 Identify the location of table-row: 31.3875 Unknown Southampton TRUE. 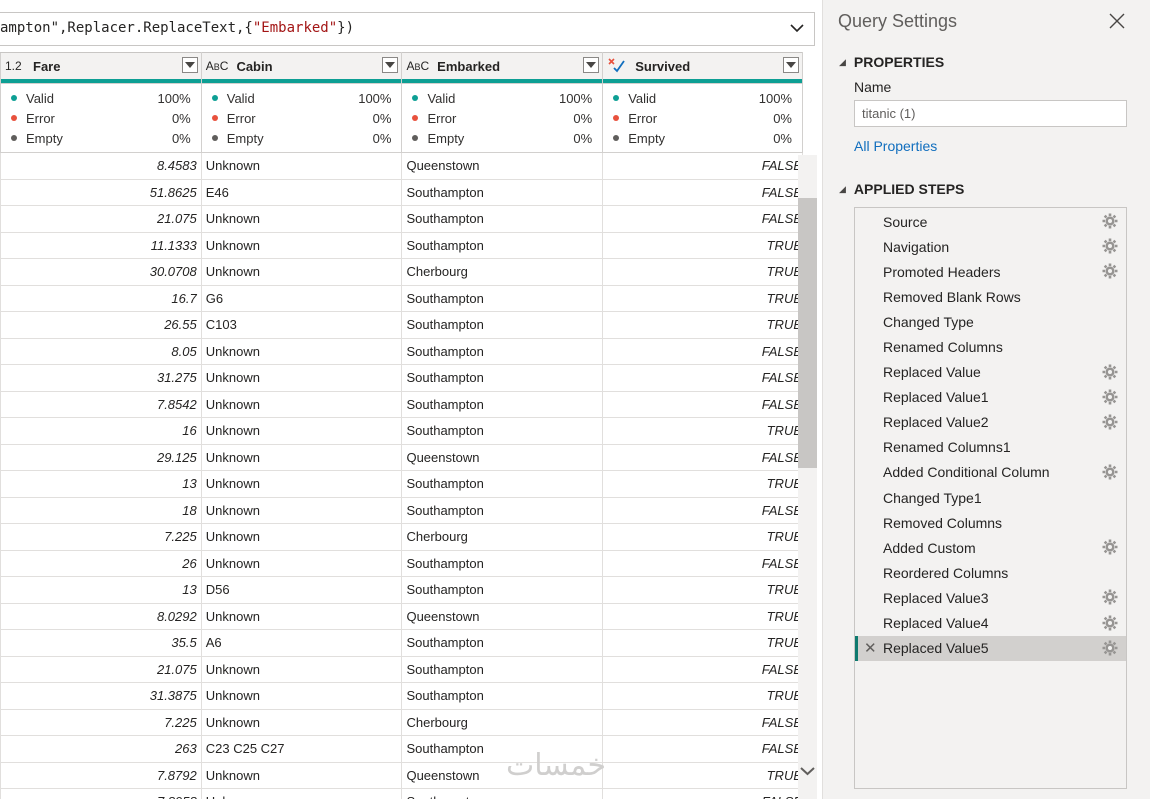
(401, 696).